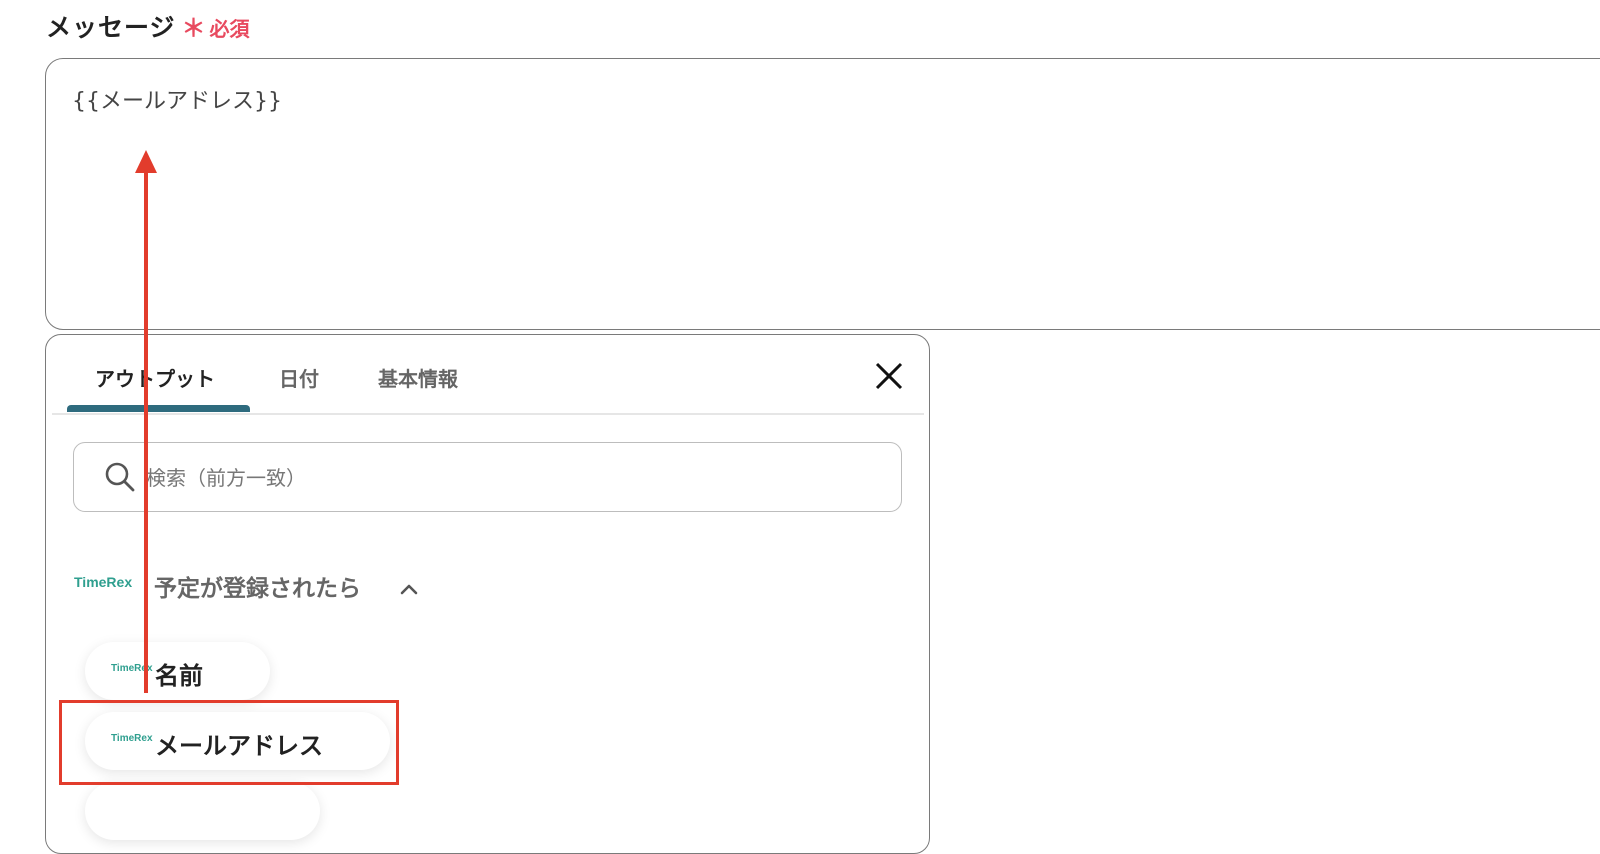  I want to click on output-item-name: TimeRex 名前, so click(177, 671).